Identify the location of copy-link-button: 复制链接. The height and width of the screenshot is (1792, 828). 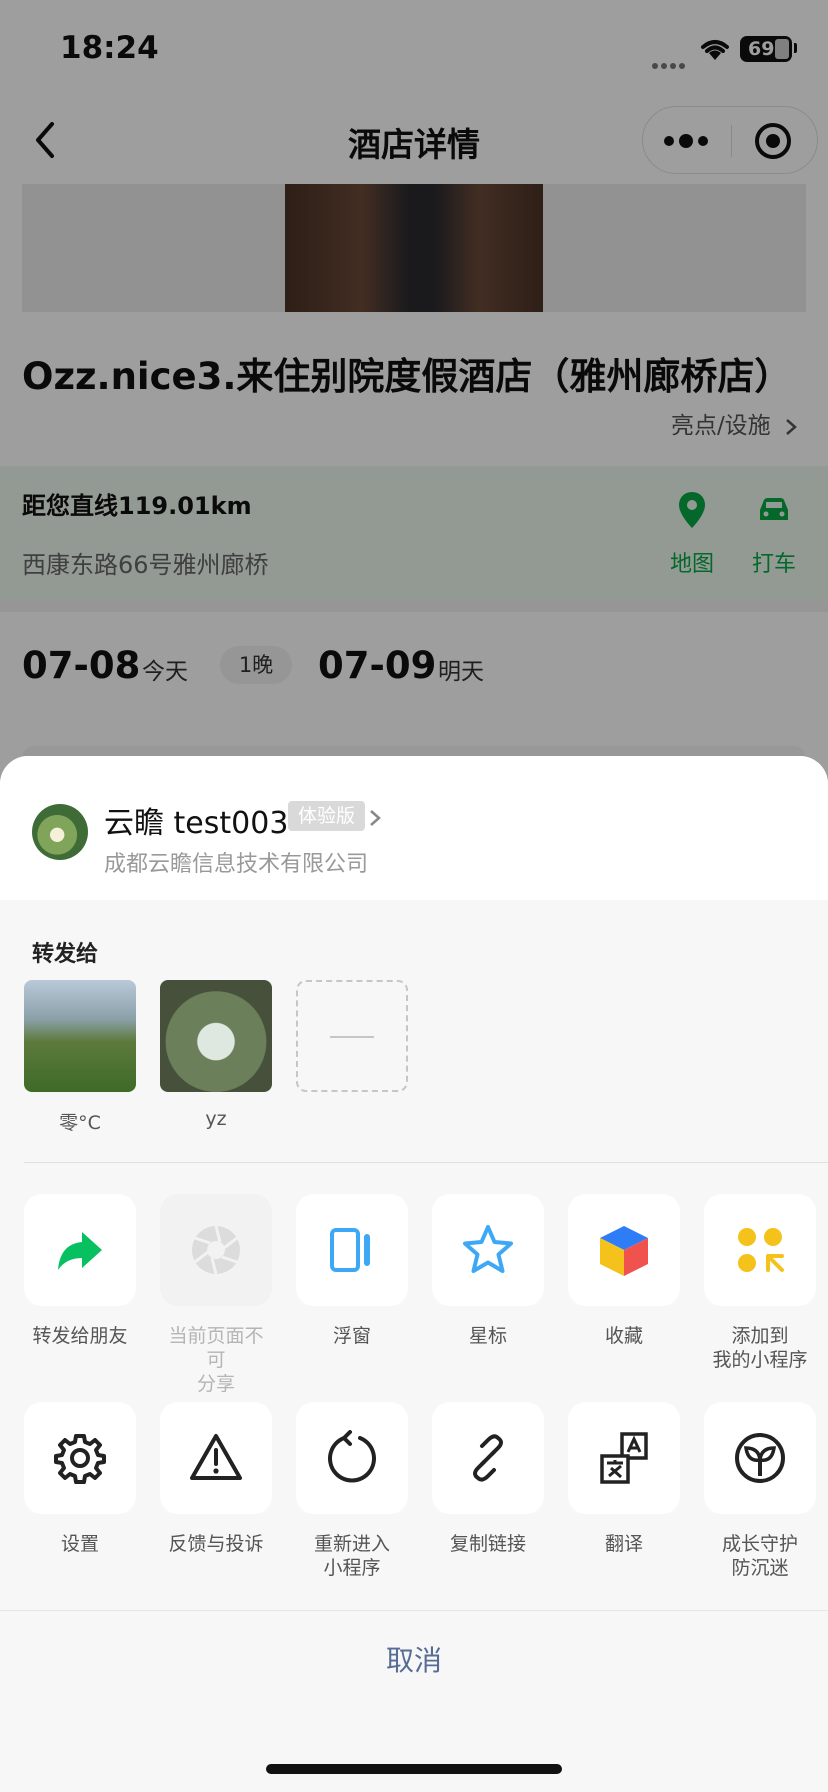
(488, 1479).